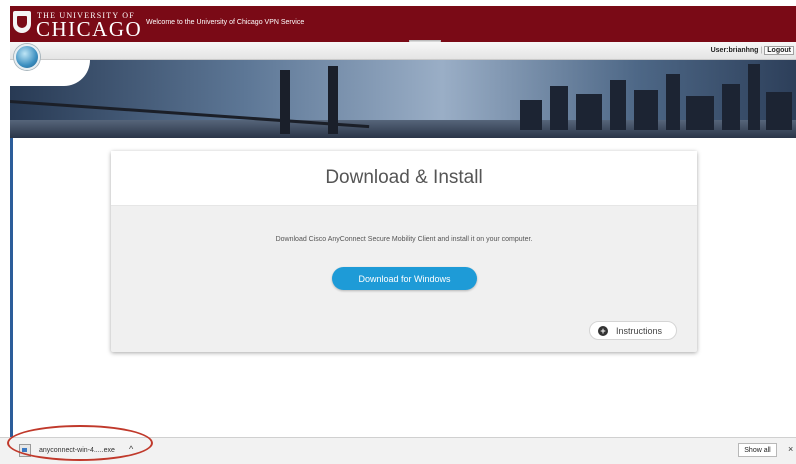 This screenshot has height=464, width=796. What do you see at coordinates (404, 278) in the screenshot?
I see `download-for-windows-button: Download for Windows` at bounding box center [404, 278].